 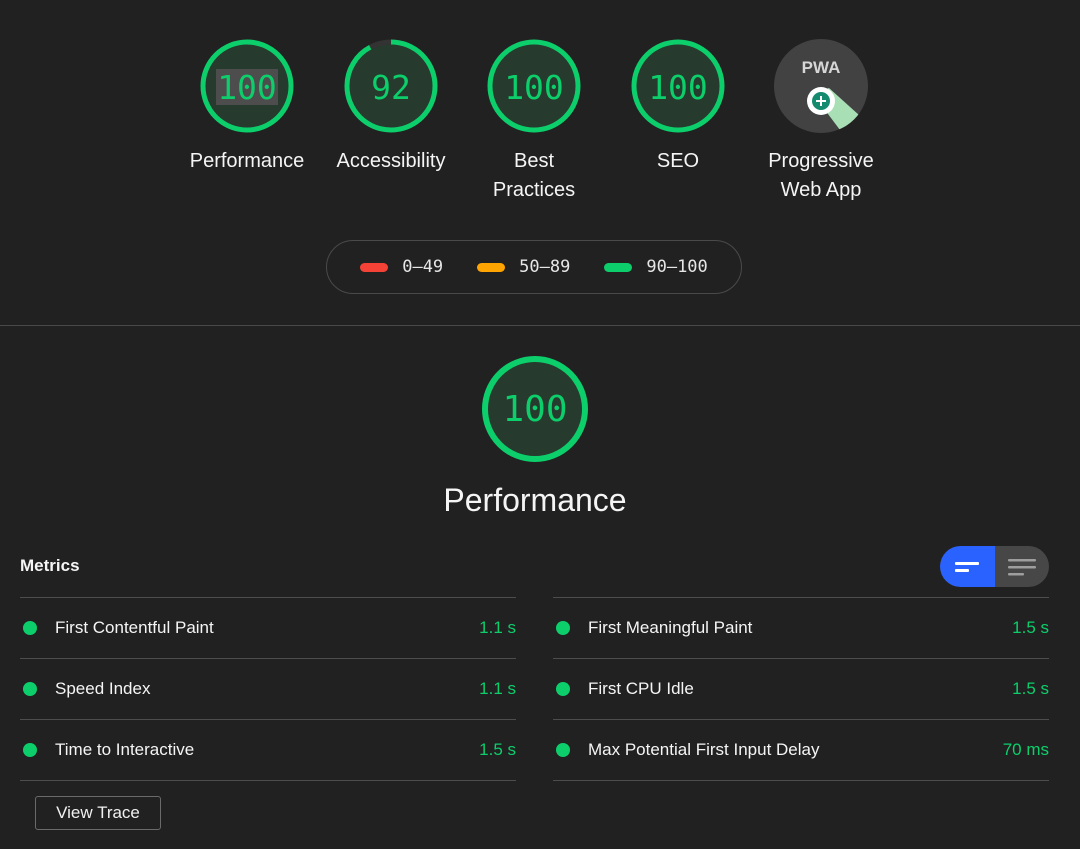 I want to click on legend-item-average: 50–89, so click(x=523, y=267).